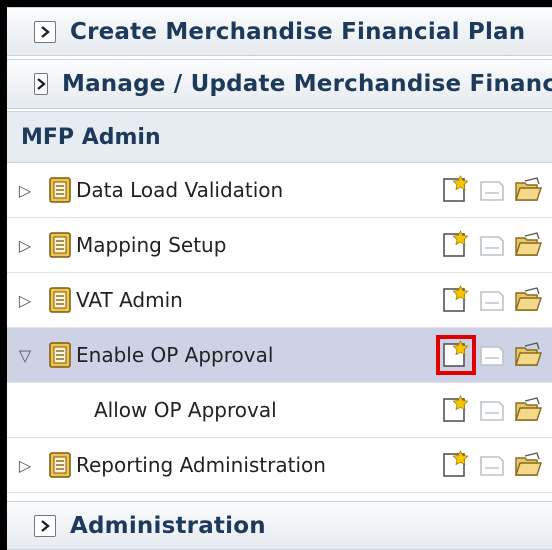  Describe the element at coordinates (307, 84) in the screenshot. I see `accordion-label: Manage / Update Merchandise Financial` at that location.